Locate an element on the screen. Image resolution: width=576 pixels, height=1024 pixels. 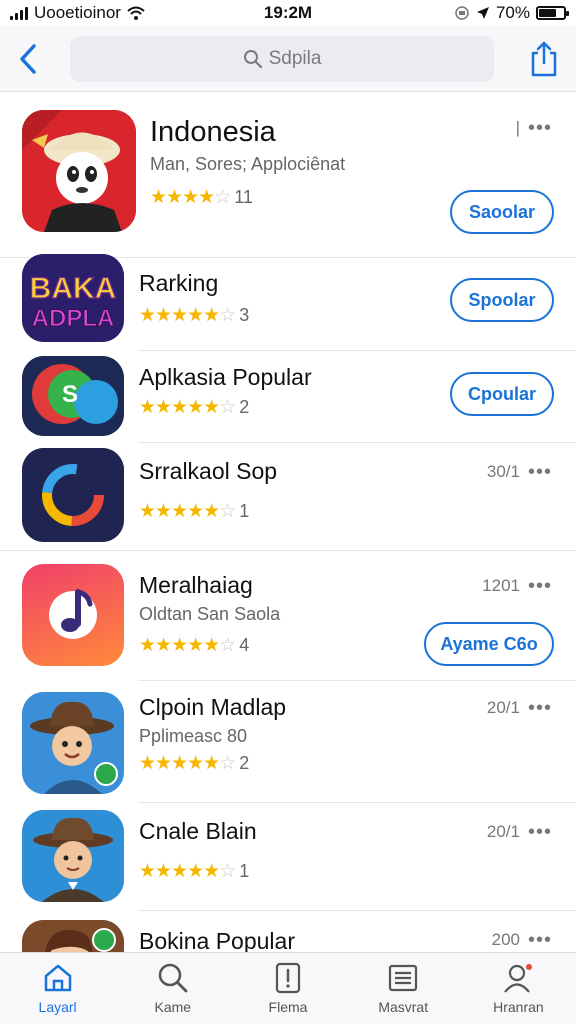
app-meta: 1201 ••• is located at coordinates (517, 586).